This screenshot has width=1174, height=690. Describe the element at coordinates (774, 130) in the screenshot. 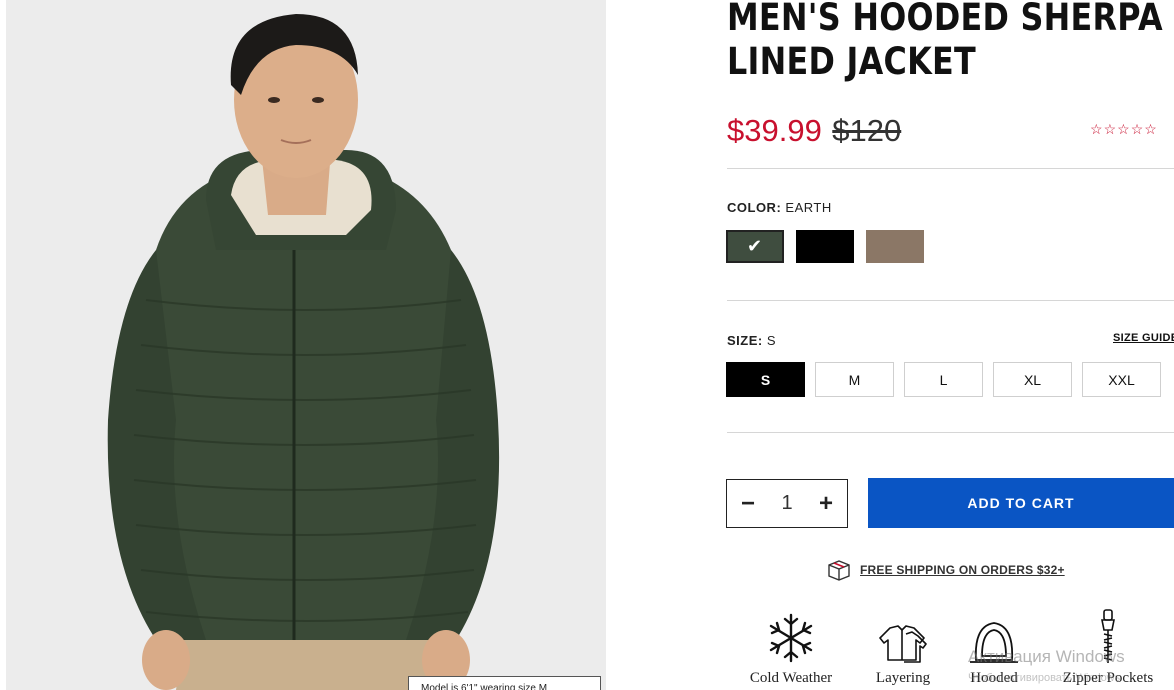

I see `sale-price: $39.99` at that location.